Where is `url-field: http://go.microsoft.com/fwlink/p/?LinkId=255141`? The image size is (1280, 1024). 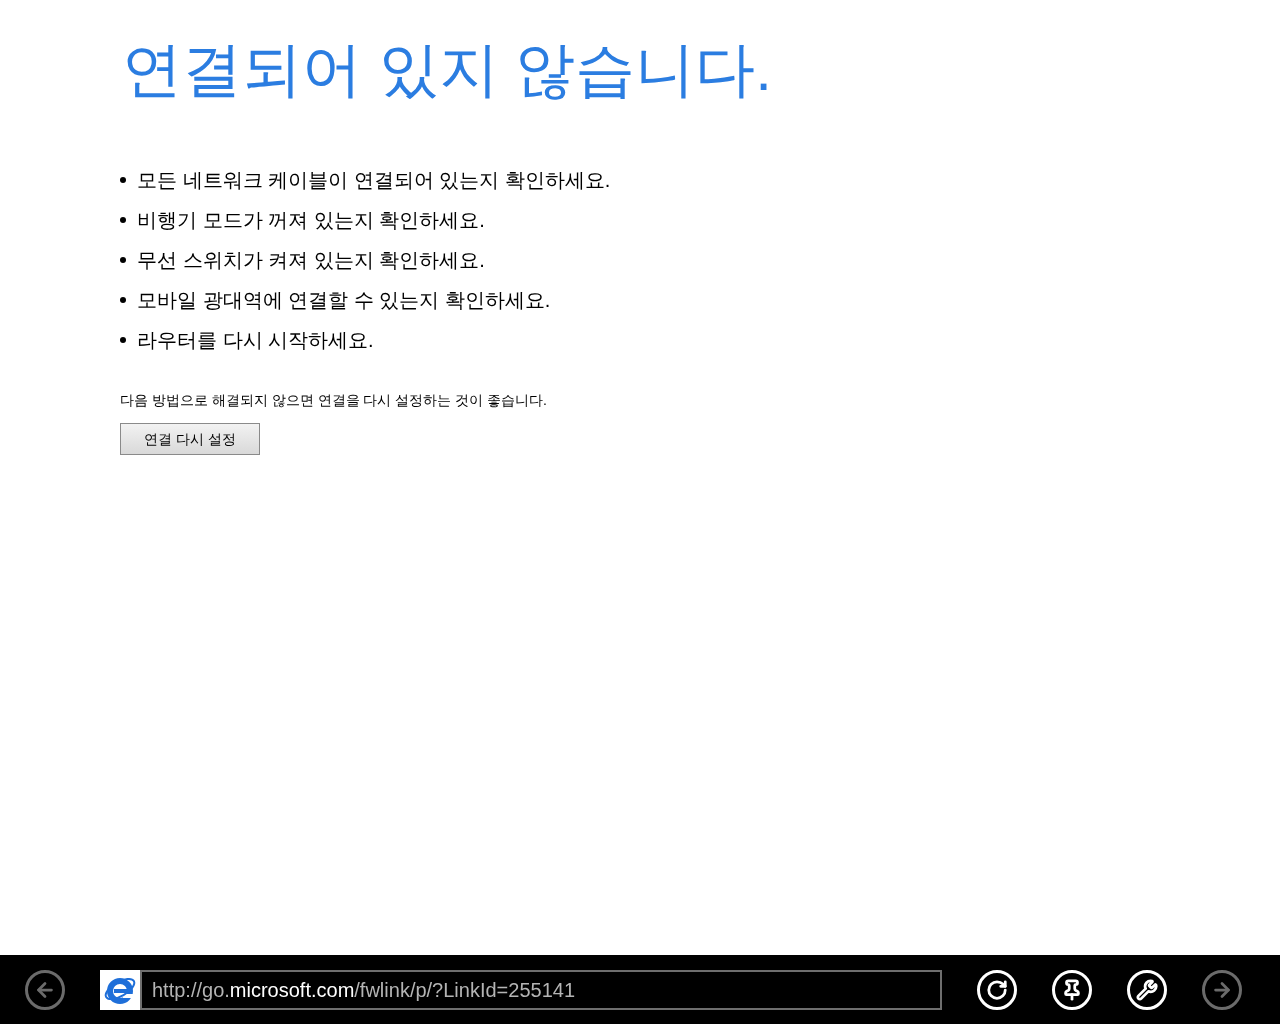
url-field: http://go.microsoft.com/fwlink/p/?LinkId=255141 is located at coordinates (541, 989).